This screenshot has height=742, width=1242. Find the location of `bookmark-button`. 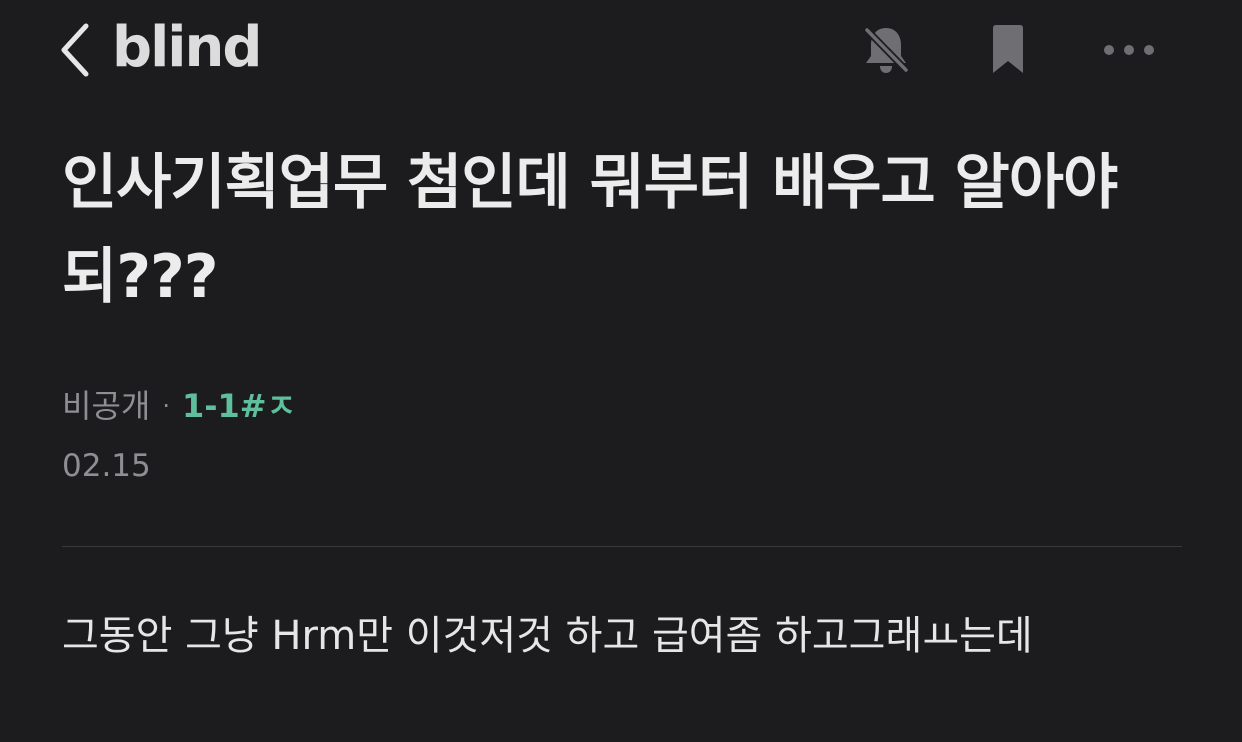

bookmark-button is located at coordinates (1008, 50).